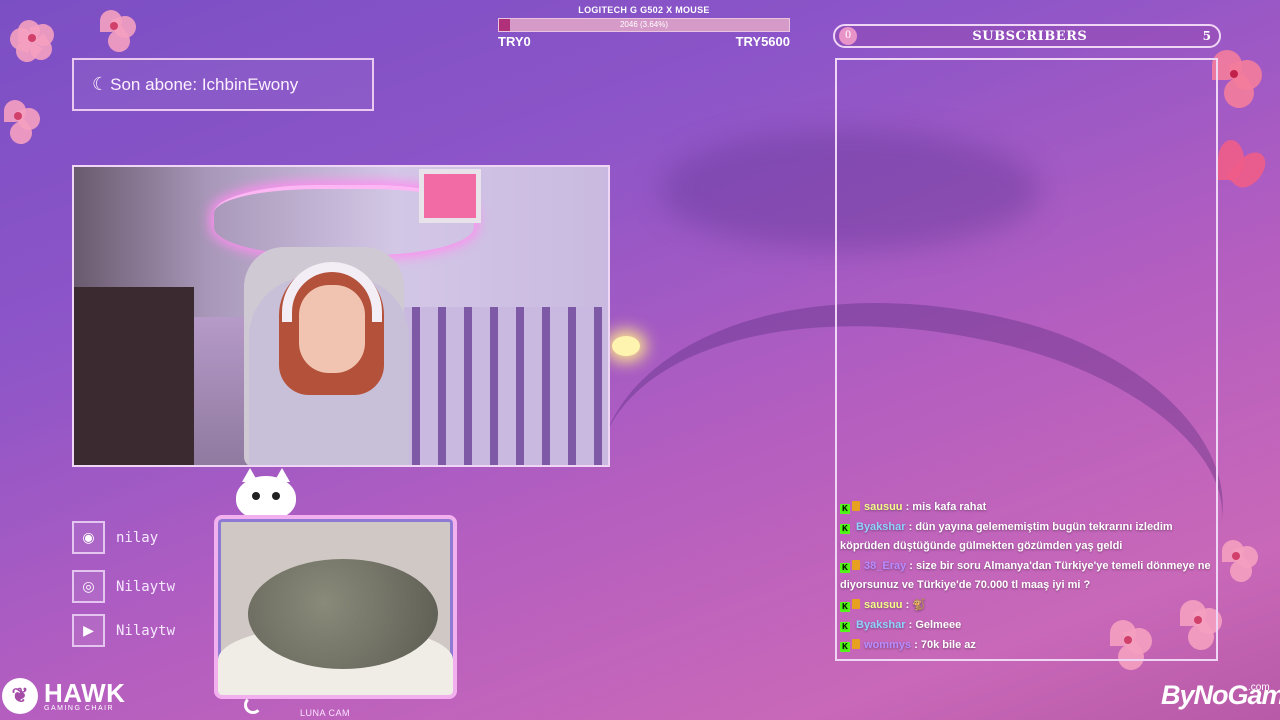  I want to click on social-discord: ◉ nilay, so click(115, 537).